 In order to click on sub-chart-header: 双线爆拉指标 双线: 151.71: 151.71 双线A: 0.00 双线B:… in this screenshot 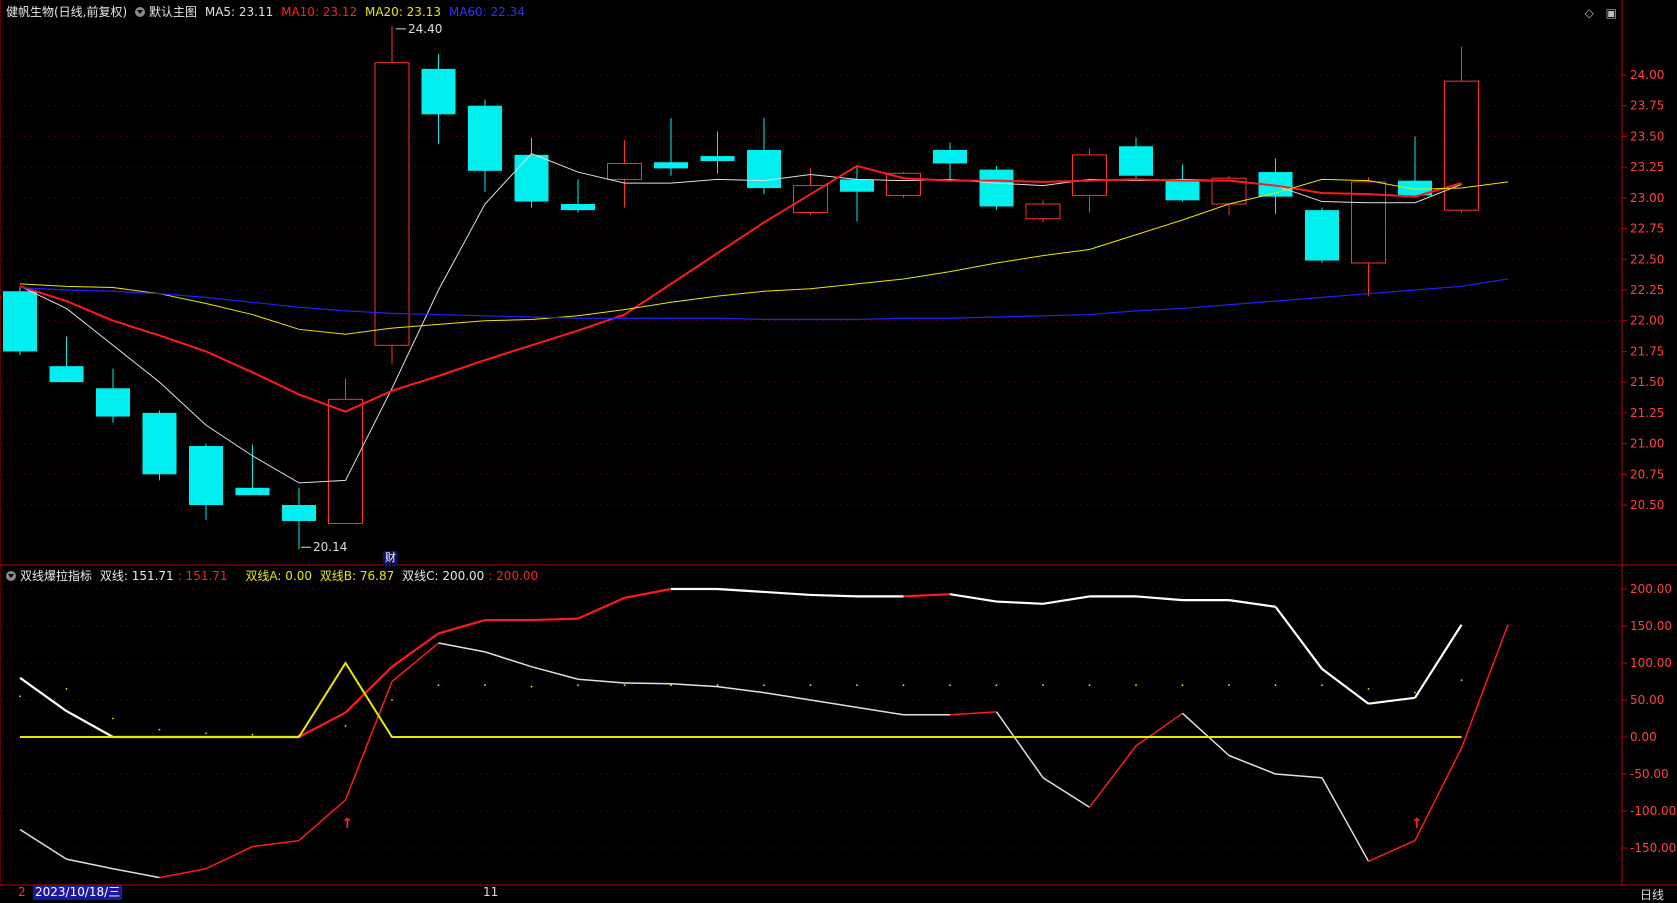, I will do `click(274, 576)`.